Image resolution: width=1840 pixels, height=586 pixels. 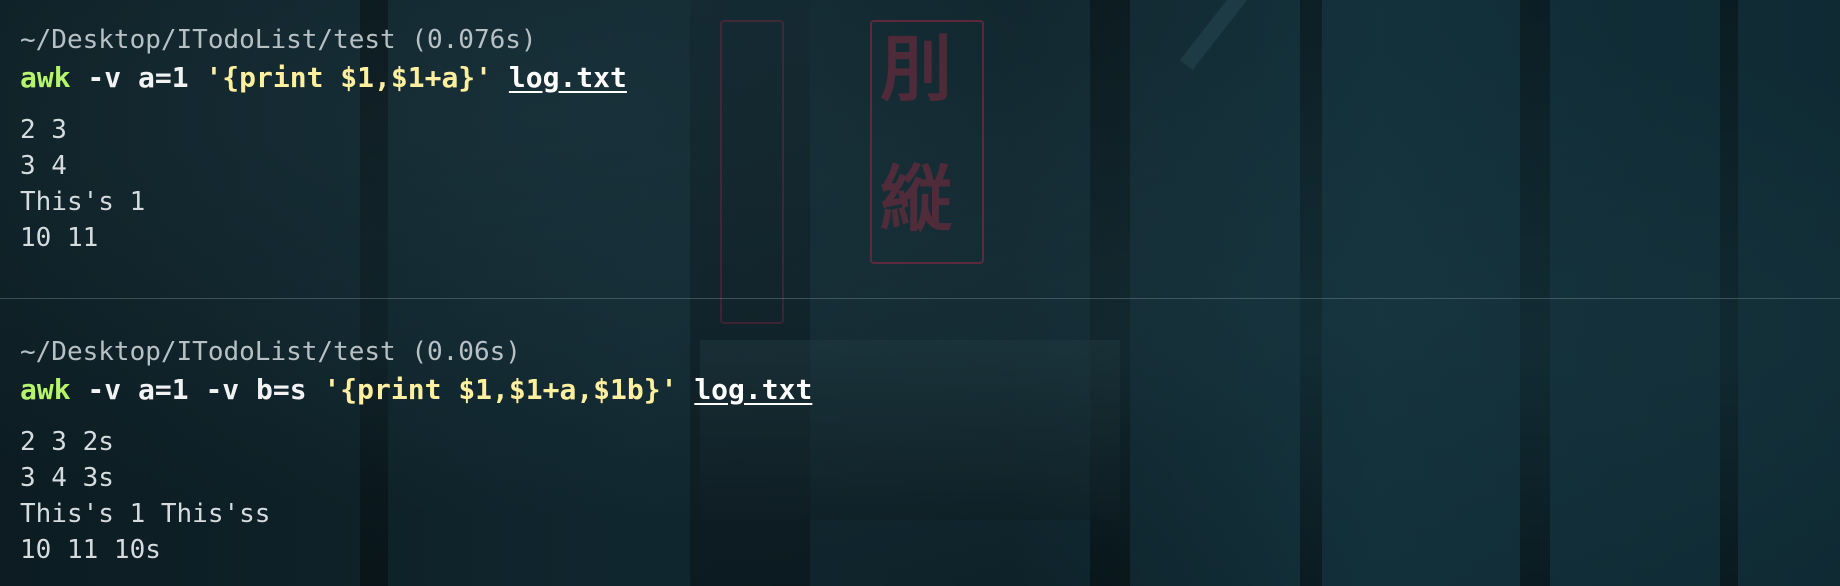 I want to click on output-line: 10 11, so click(x=59, y=238).